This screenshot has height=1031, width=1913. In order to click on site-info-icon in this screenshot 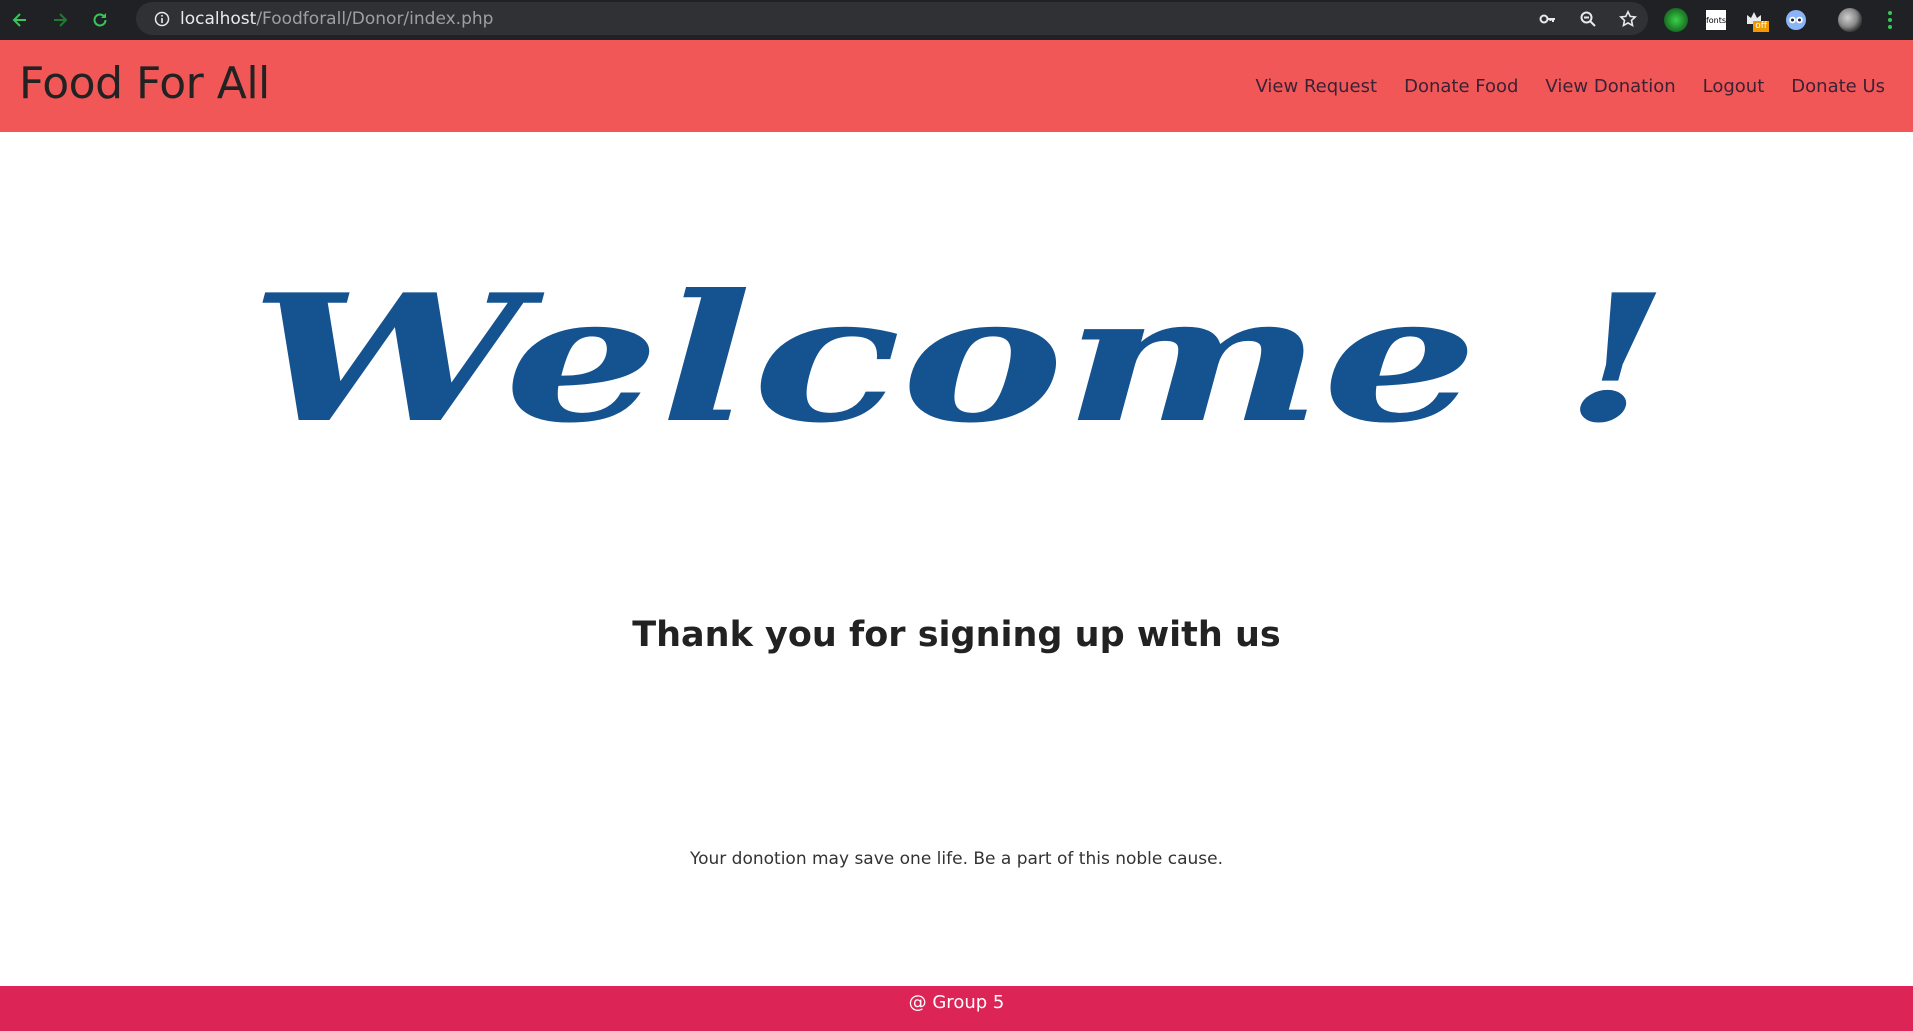, I will do `click(162, 19)`.